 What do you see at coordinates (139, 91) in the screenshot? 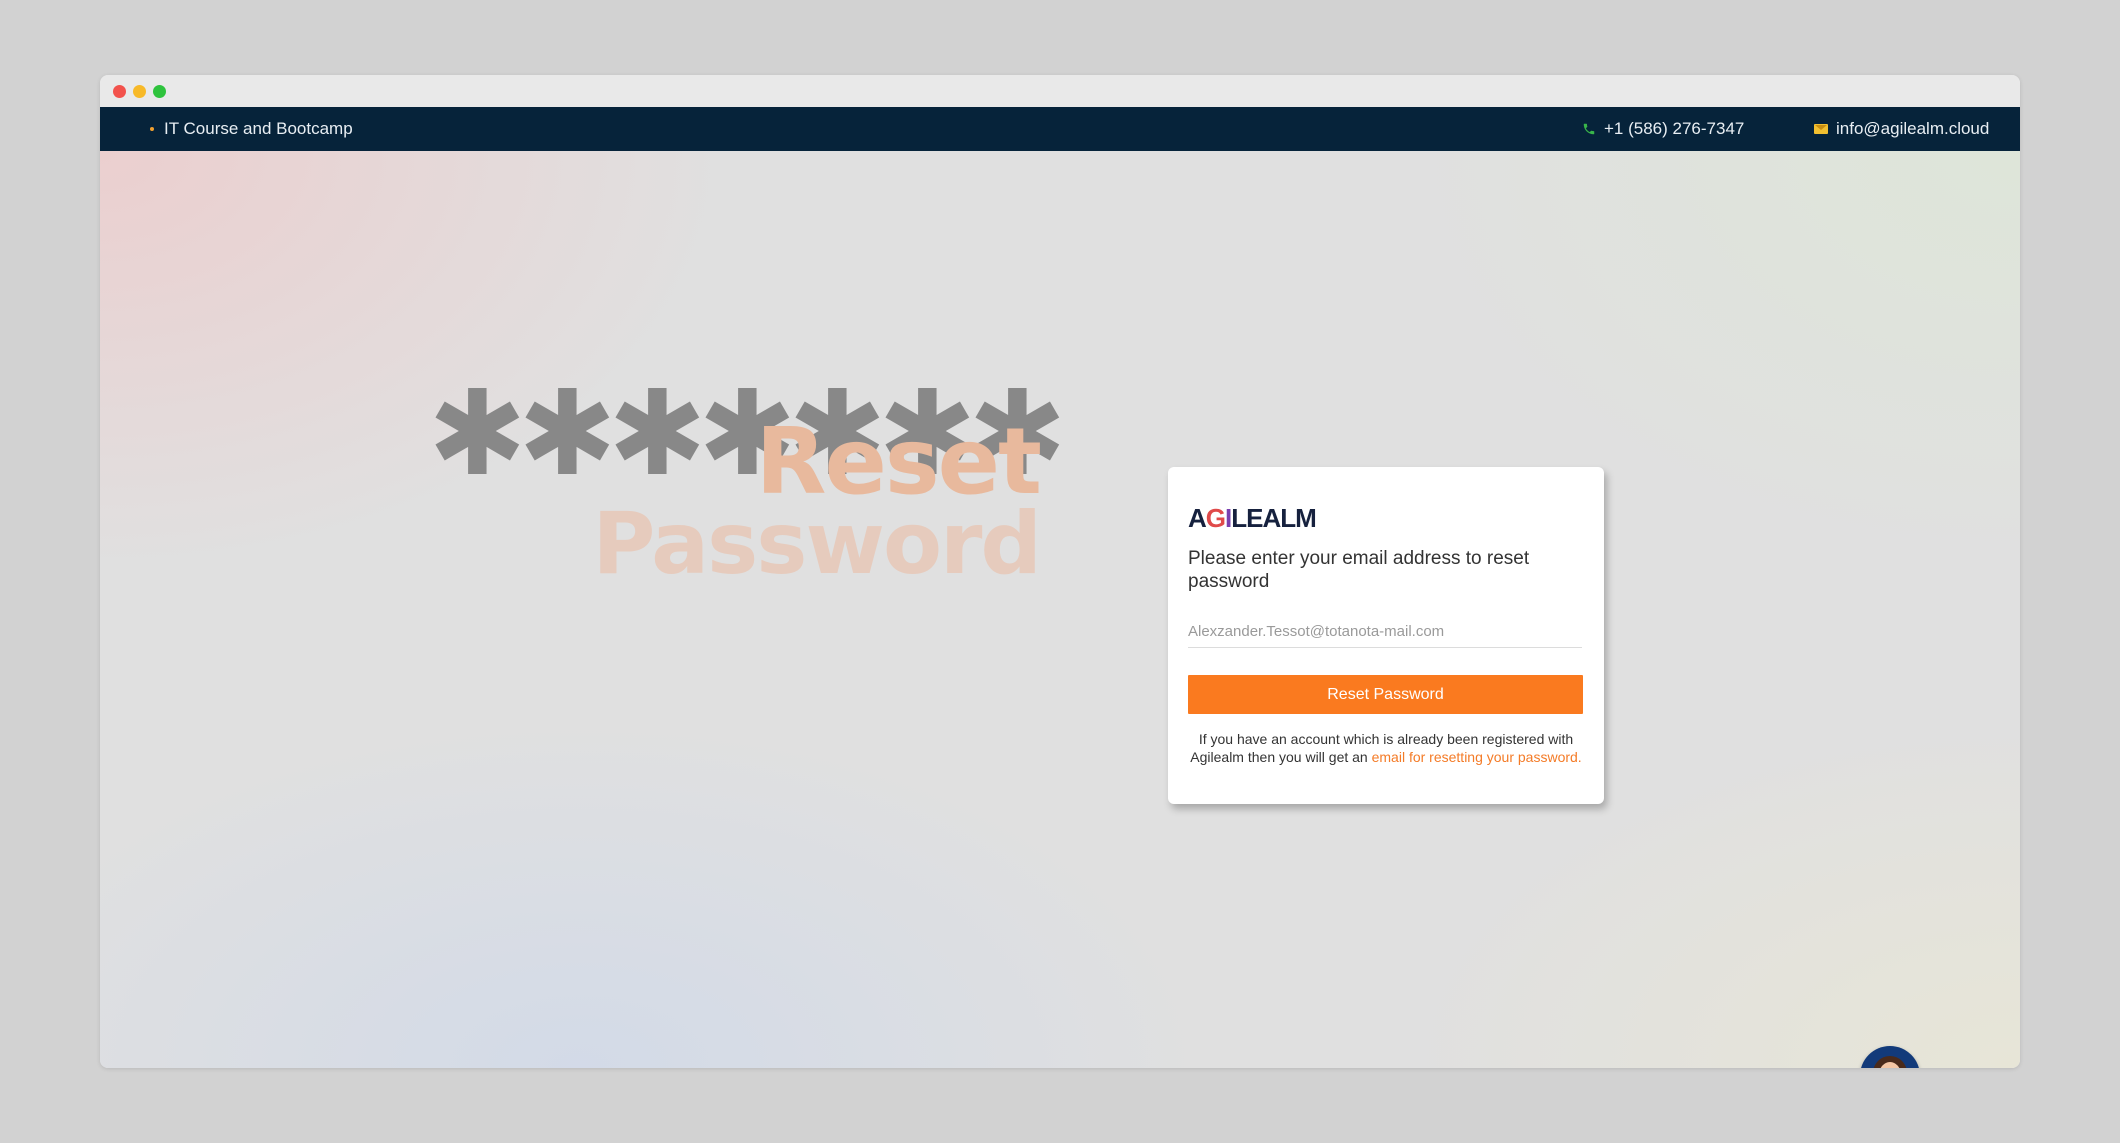
I see `minimize-window-button` at bounding box center [139, 91].